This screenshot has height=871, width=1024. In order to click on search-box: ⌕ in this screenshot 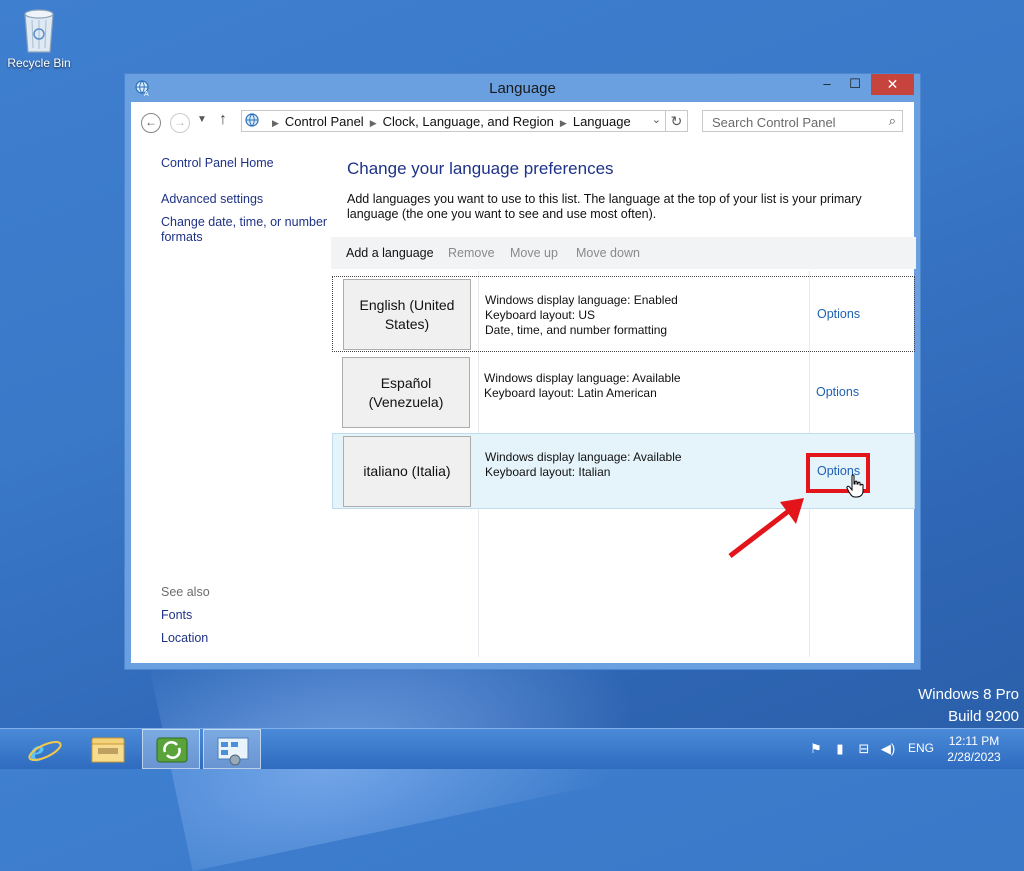, I will do `click(802, 121)`.